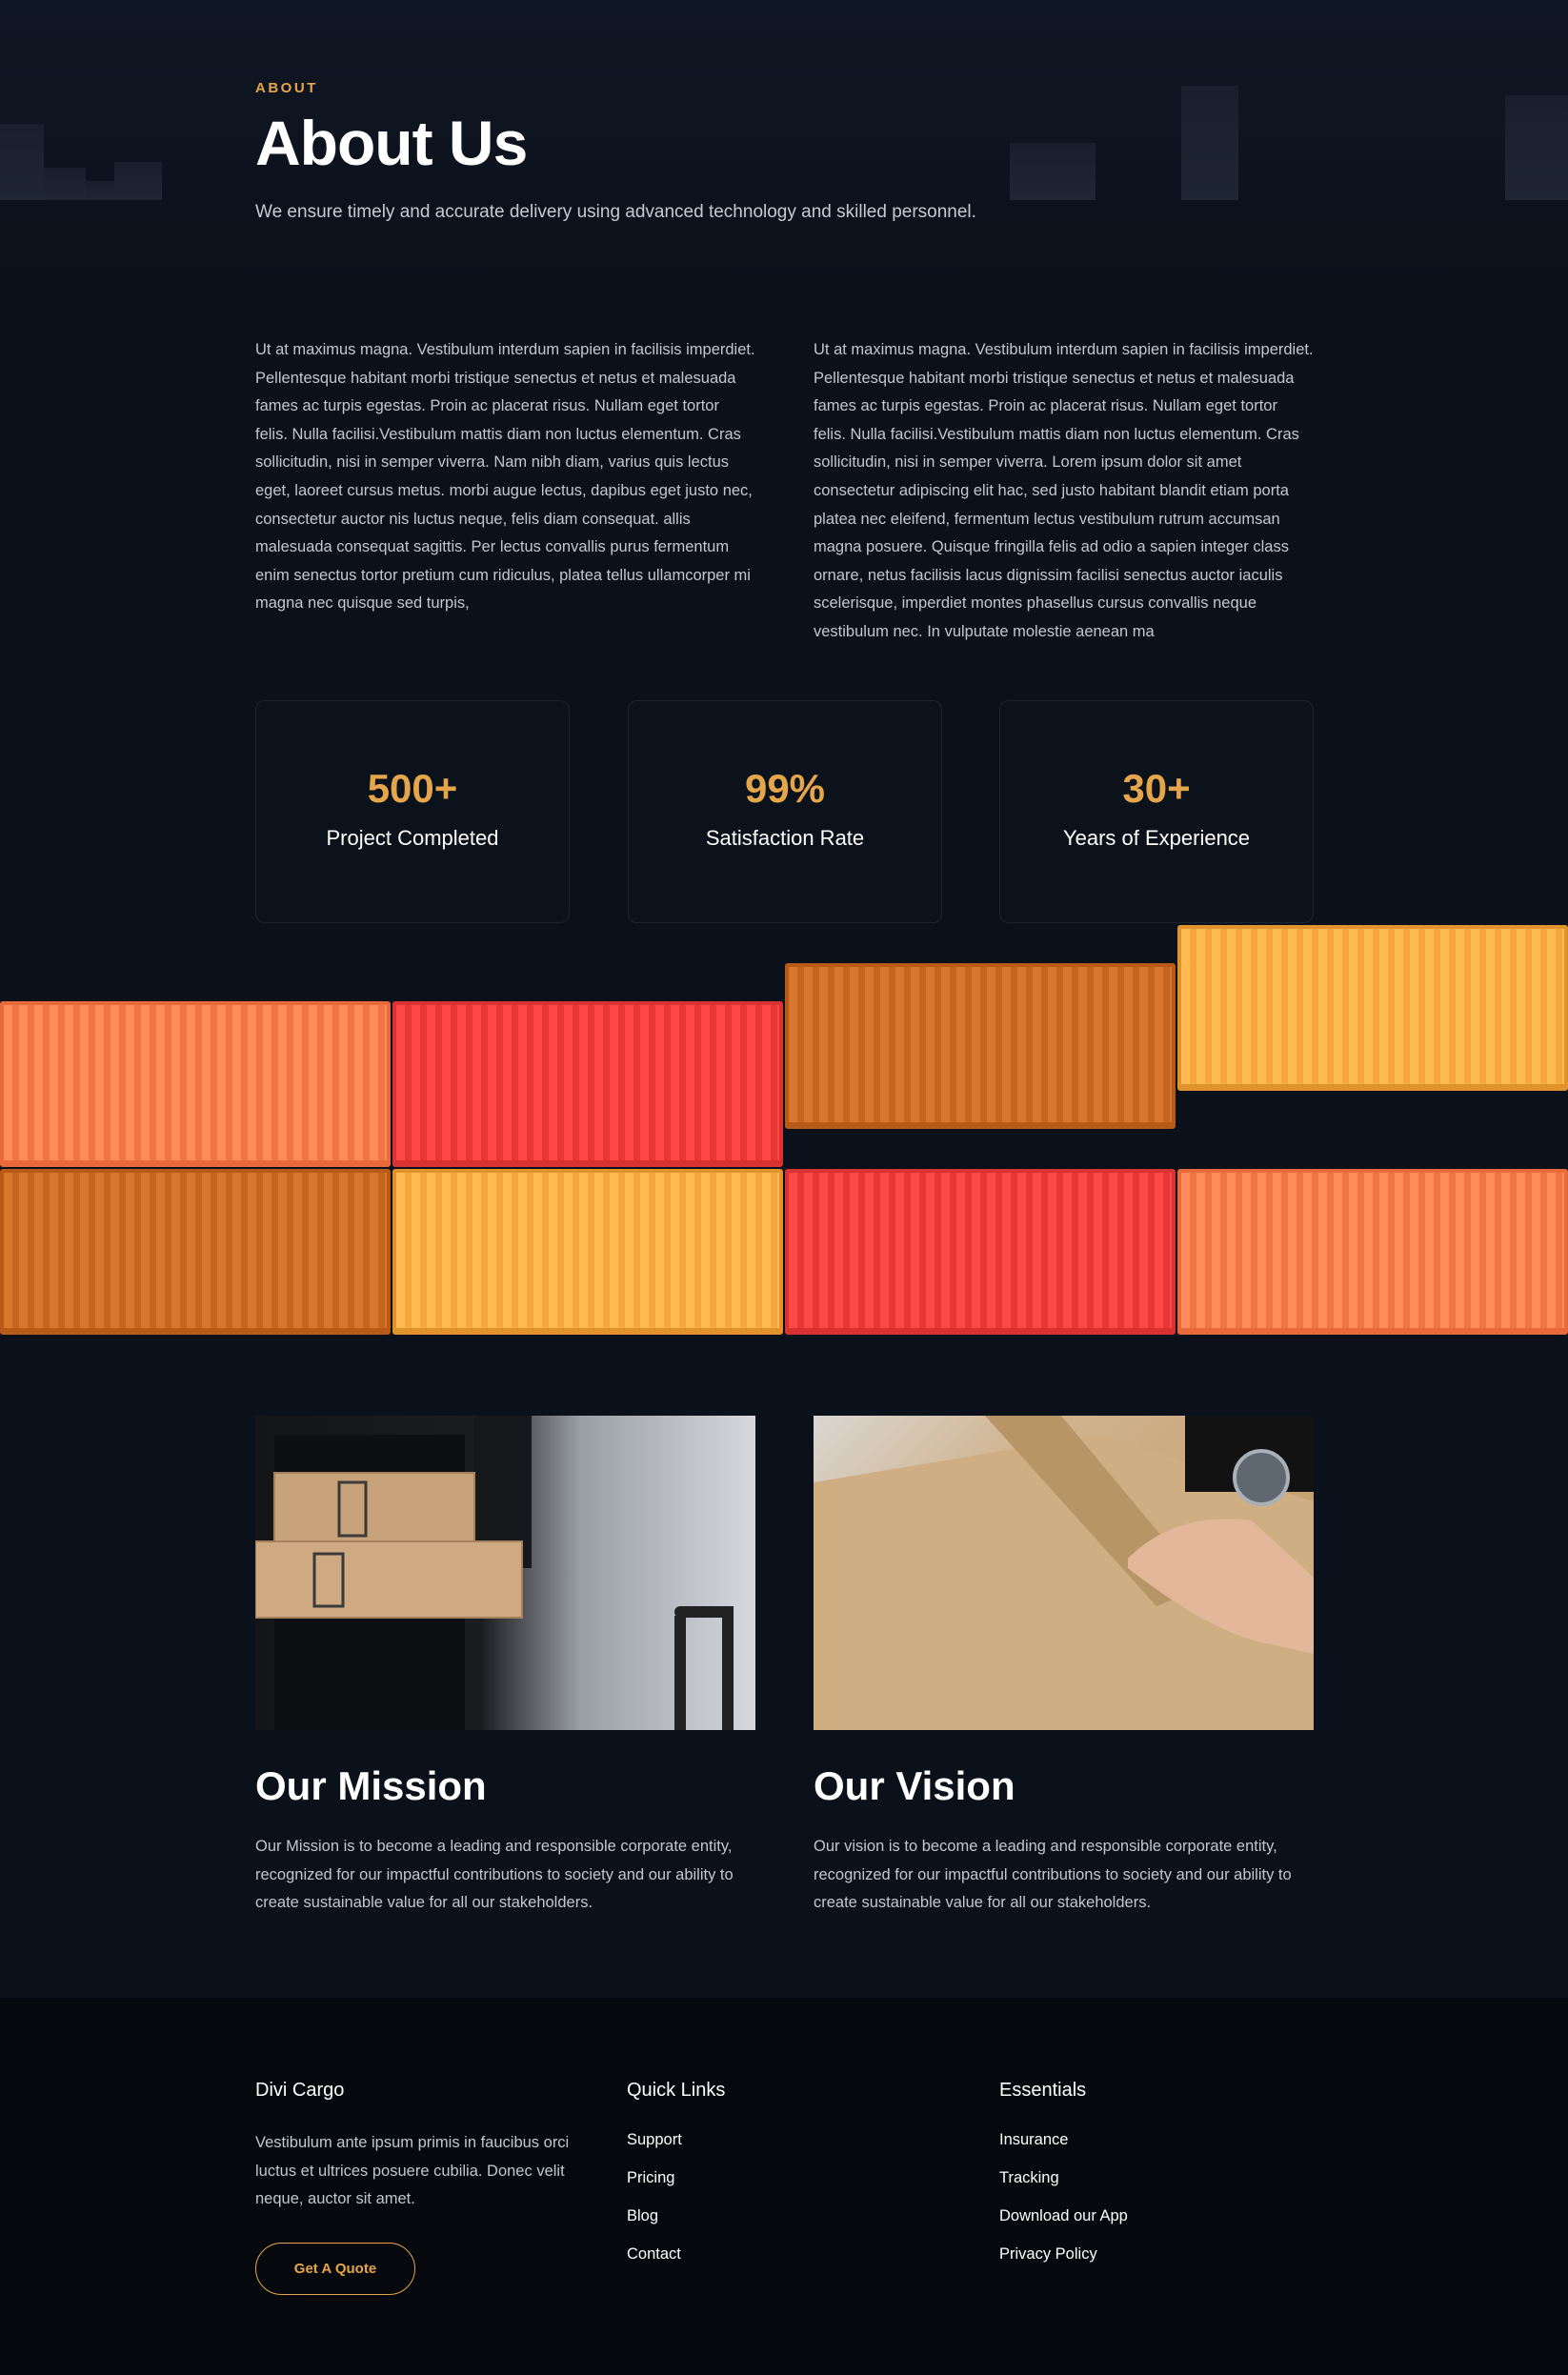 This screenshot has height=2375, width=1568. What do you see at coordinates (286, 88) in the screenshot?
I see `section-eyebrow: ABOUT` at bounding box center [286, 88].